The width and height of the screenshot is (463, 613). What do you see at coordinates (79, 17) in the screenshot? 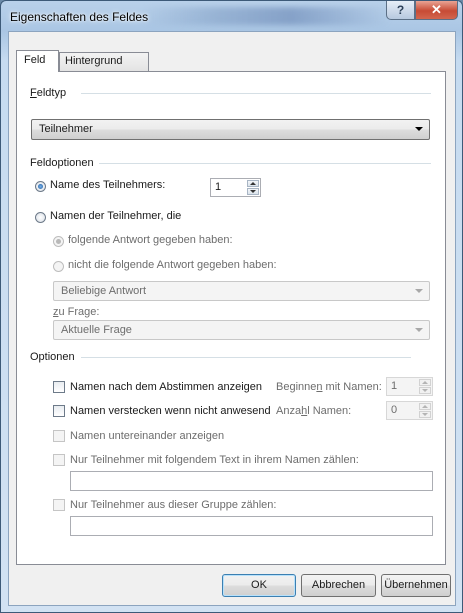
I see `window-title: Eigenschaften des Feldes` at bounding box center [79, 17].